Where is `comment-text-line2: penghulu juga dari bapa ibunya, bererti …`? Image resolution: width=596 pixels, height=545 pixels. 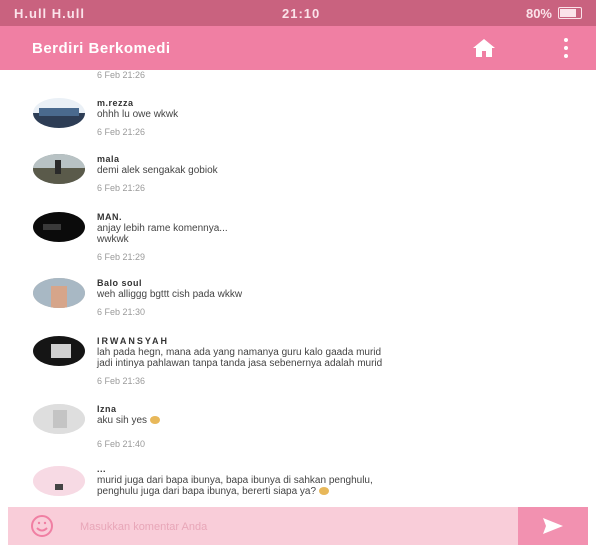
comment-text-line2: penghulu juga dari bapa ibunya, bererti … is located at coordinates (337, 491).